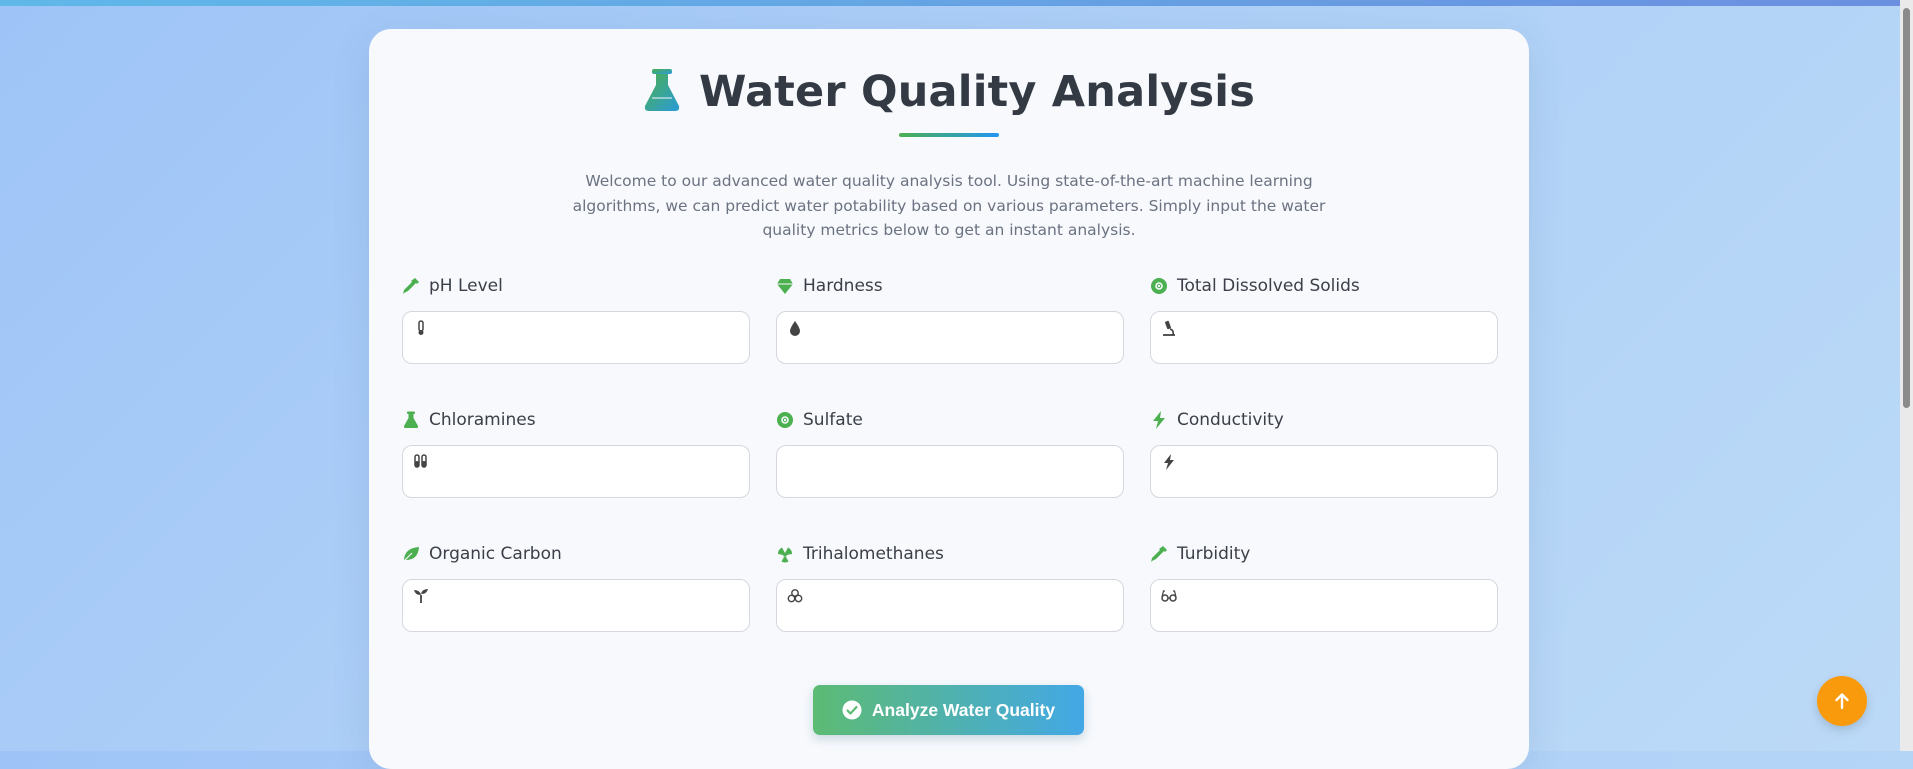 The width and height of the screenshot is (1913, 769). Describe the element at coordinates (977, 92) in the screenshot. I see `page-title: Water Quality Analysis` at that location.